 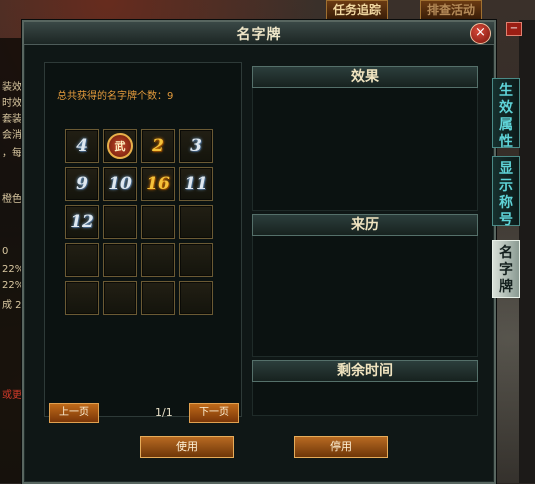 I want to click on name-badge-icon: 11, so click(x=196, y=184).